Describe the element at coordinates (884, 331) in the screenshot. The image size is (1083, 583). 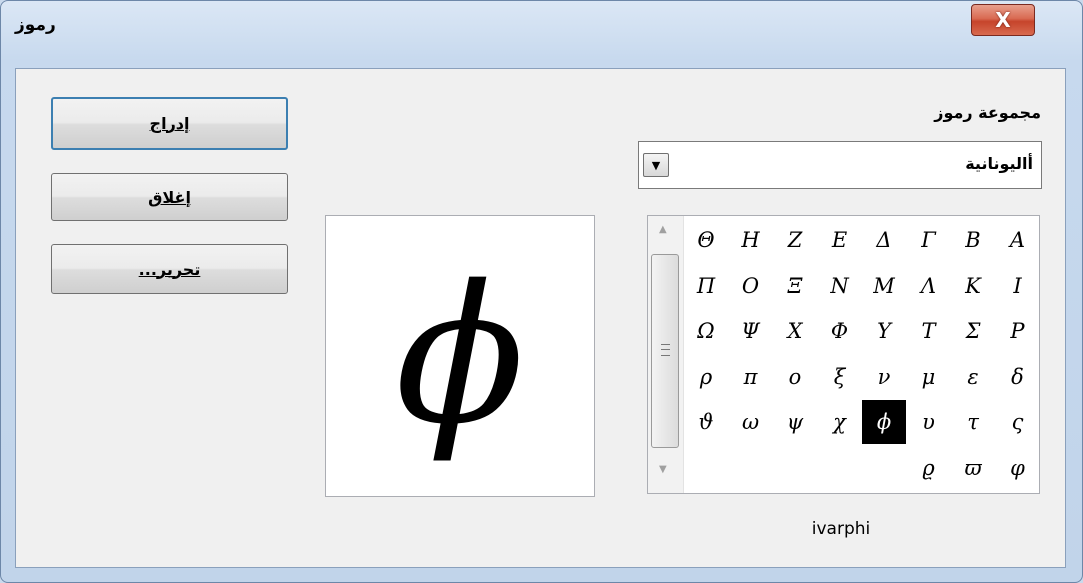
I see `symbol-cell: Υ` at that location.